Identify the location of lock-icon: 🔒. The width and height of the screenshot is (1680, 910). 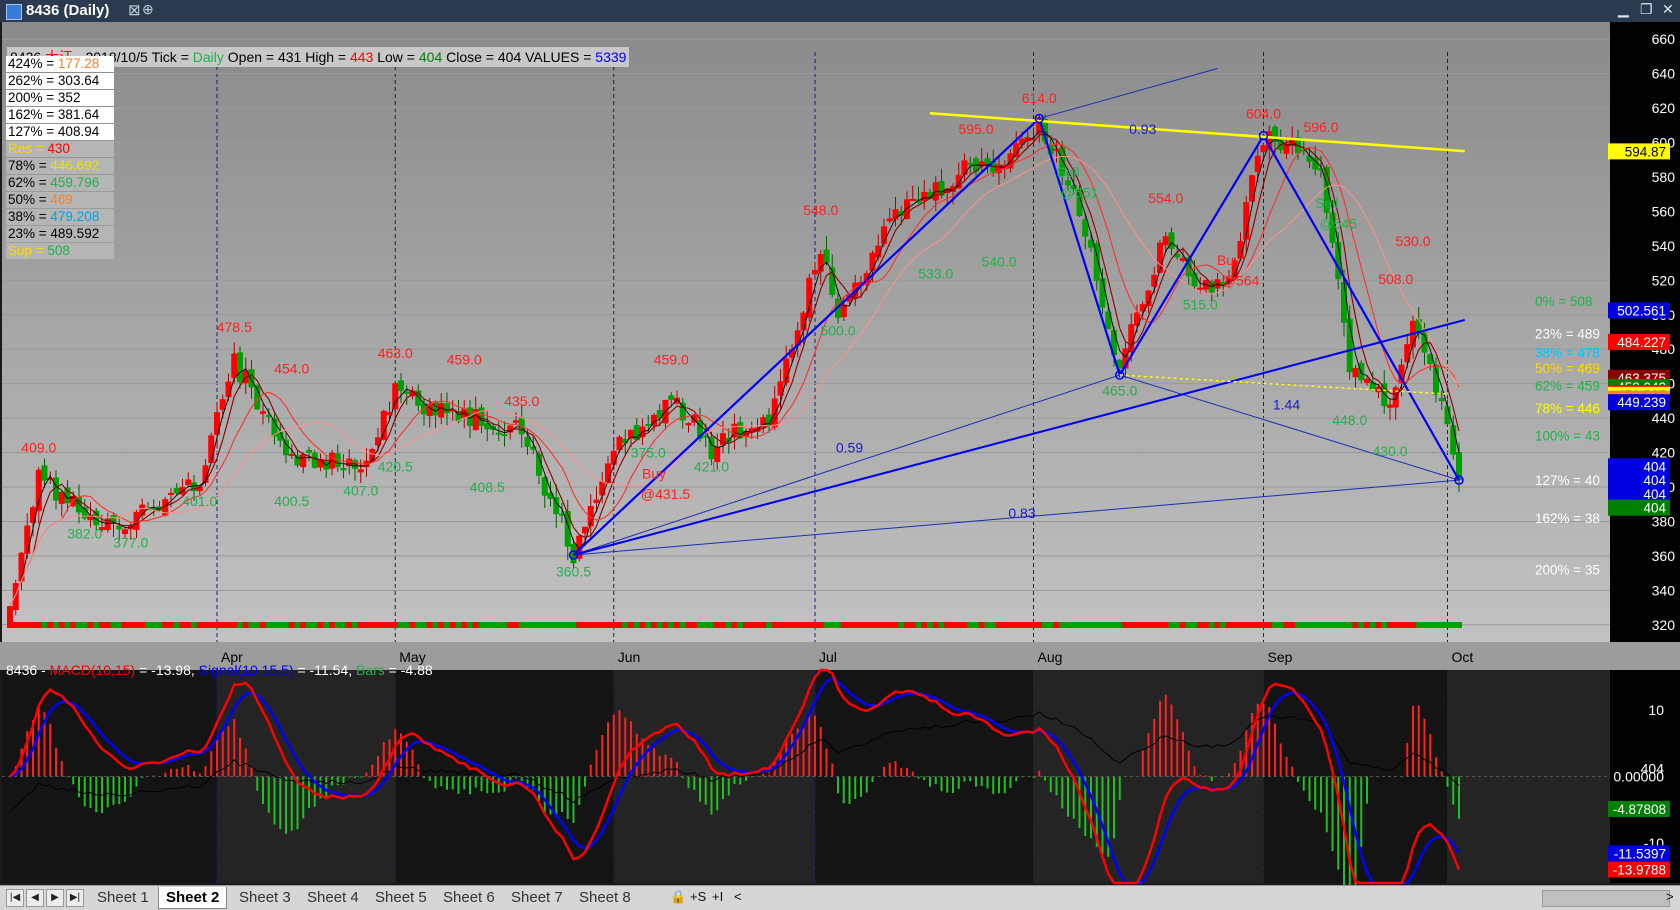
(678, 897).